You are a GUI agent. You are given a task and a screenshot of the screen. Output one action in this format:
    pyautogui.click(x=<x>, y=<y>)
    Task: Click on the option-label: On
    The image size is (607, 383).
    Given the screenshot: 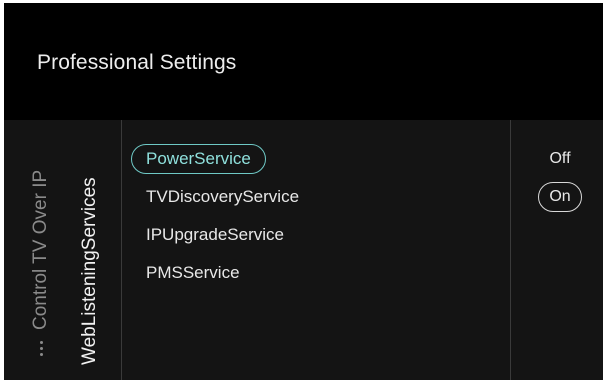 What is the action you would take?
    pyautogui.click(x=560, y=197)
    